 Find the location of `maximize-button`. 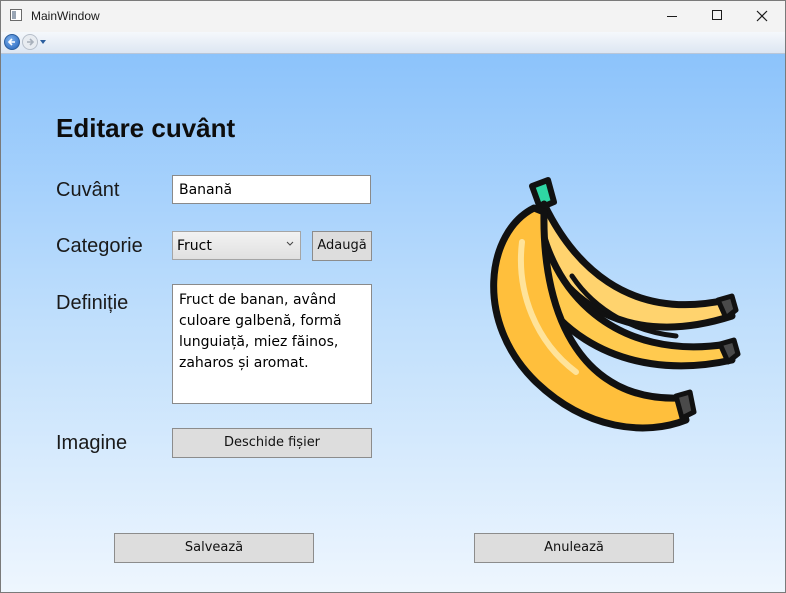

maximize-button is located at coordinates (718, 16).